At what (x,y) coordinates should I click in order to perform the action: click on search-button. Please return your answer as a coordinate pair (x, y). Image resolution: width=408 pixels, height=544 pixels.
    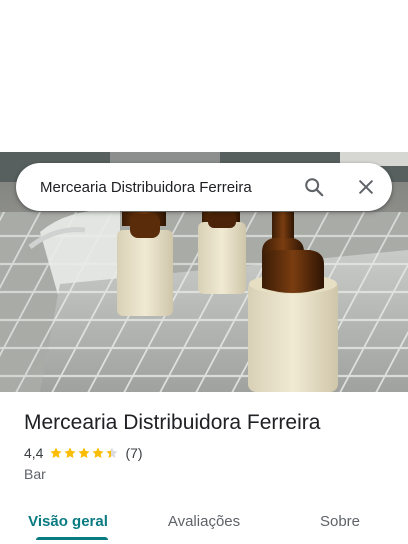
    Looking at the image, I should click on (314, 187).